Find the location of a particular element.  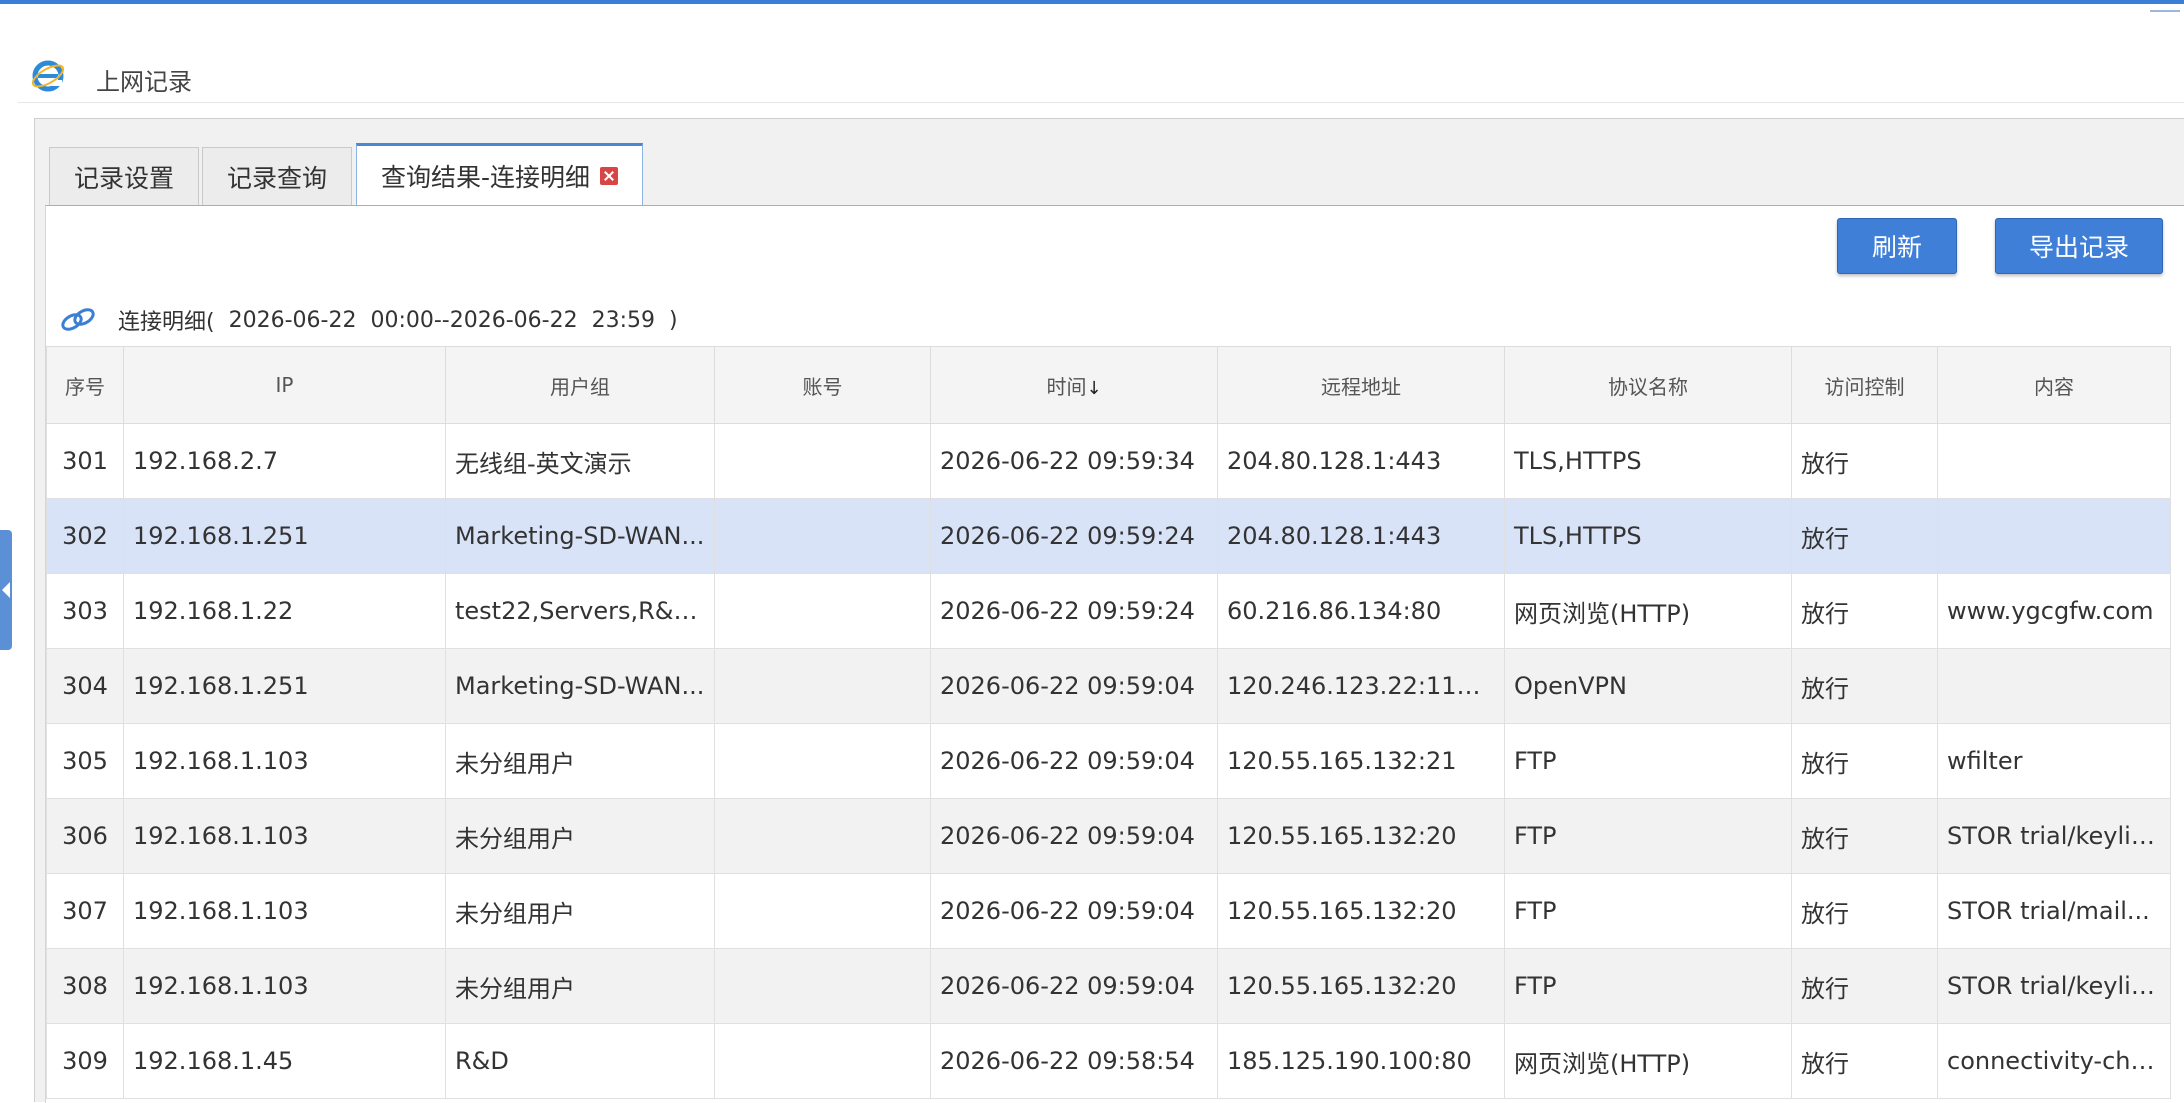

column-header-access-control: 访问控制 is located at coordinates (1864, 385).